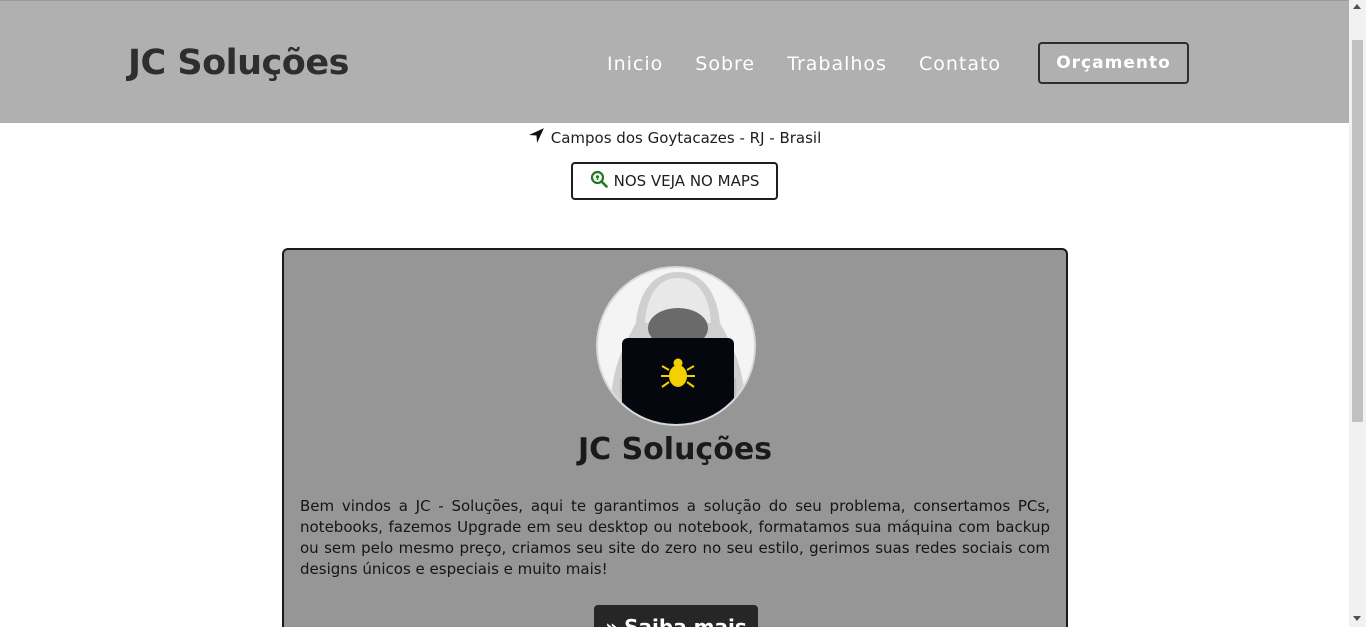  What do you see at coordinates (675, 449) in the screenshot?
I see `card-title: JC Soluções` at bounding box center [675, 449].